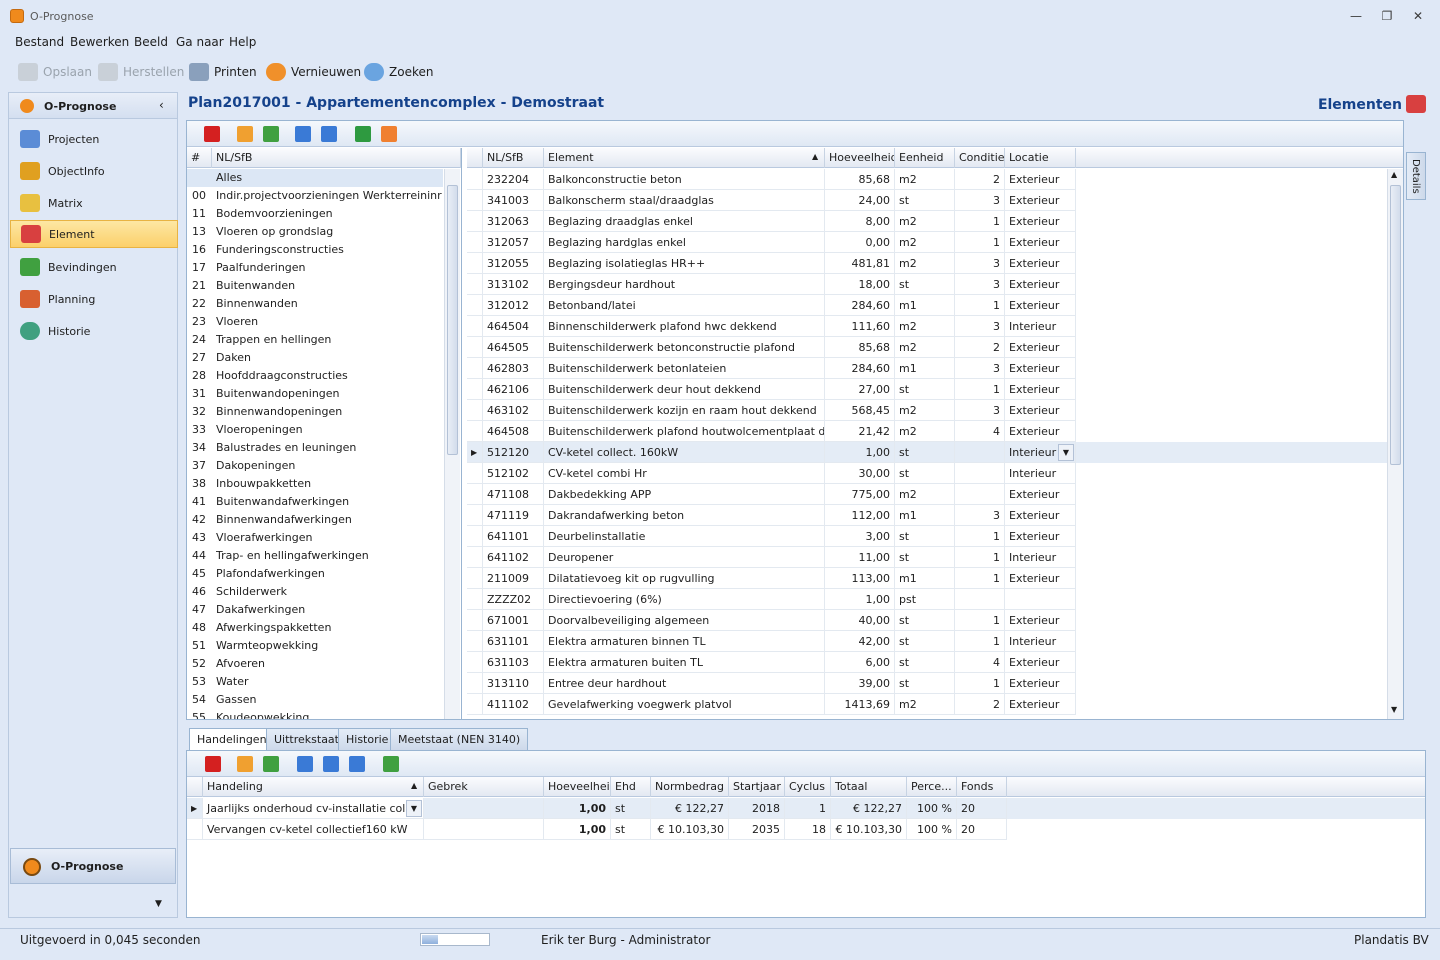 The height and width of the screenshot is (960, 1440). I want to click on element-cell: CV-ketel combi Hr, so click(684, 473).